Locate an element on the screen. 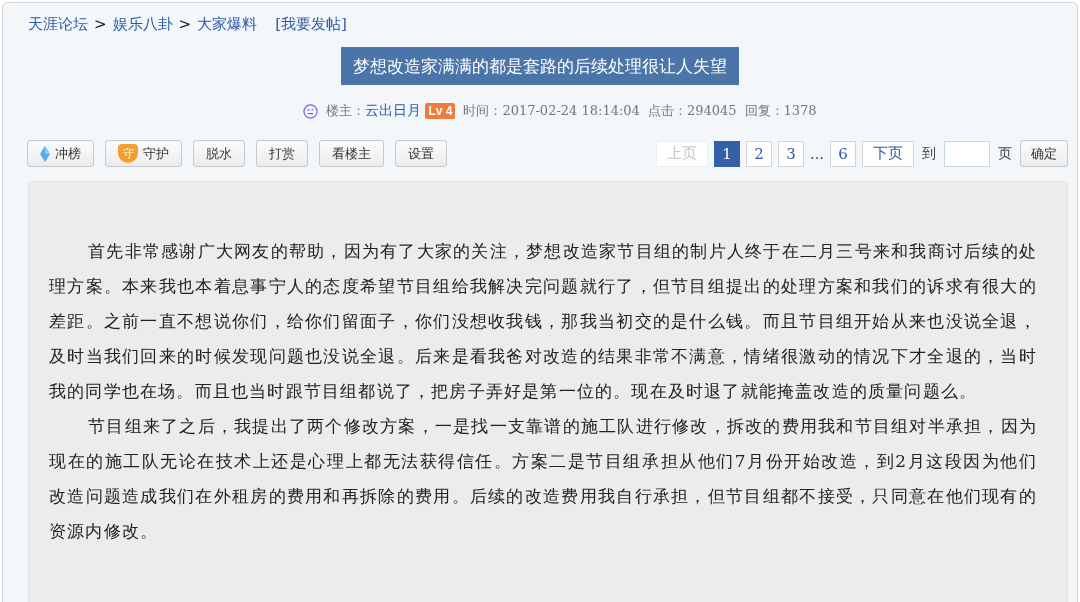  time-text: 时间：2017-02-24 18:14:04 is located at coordinates (551, 111).